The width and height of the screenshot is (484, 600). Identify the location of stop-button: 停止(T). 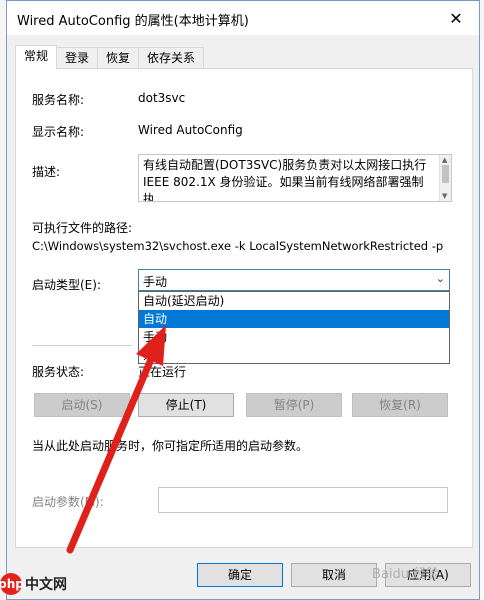
(186, 405).